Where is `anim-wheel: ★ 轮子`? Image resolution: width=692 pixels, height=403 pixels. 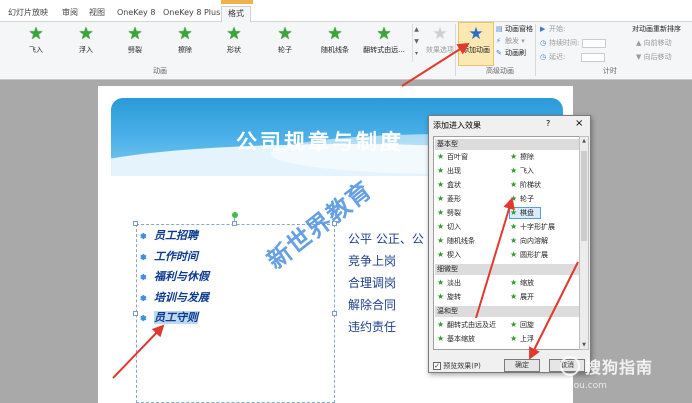
anim-wheel: ★ 轮子 is located at coordinates (285, 43).